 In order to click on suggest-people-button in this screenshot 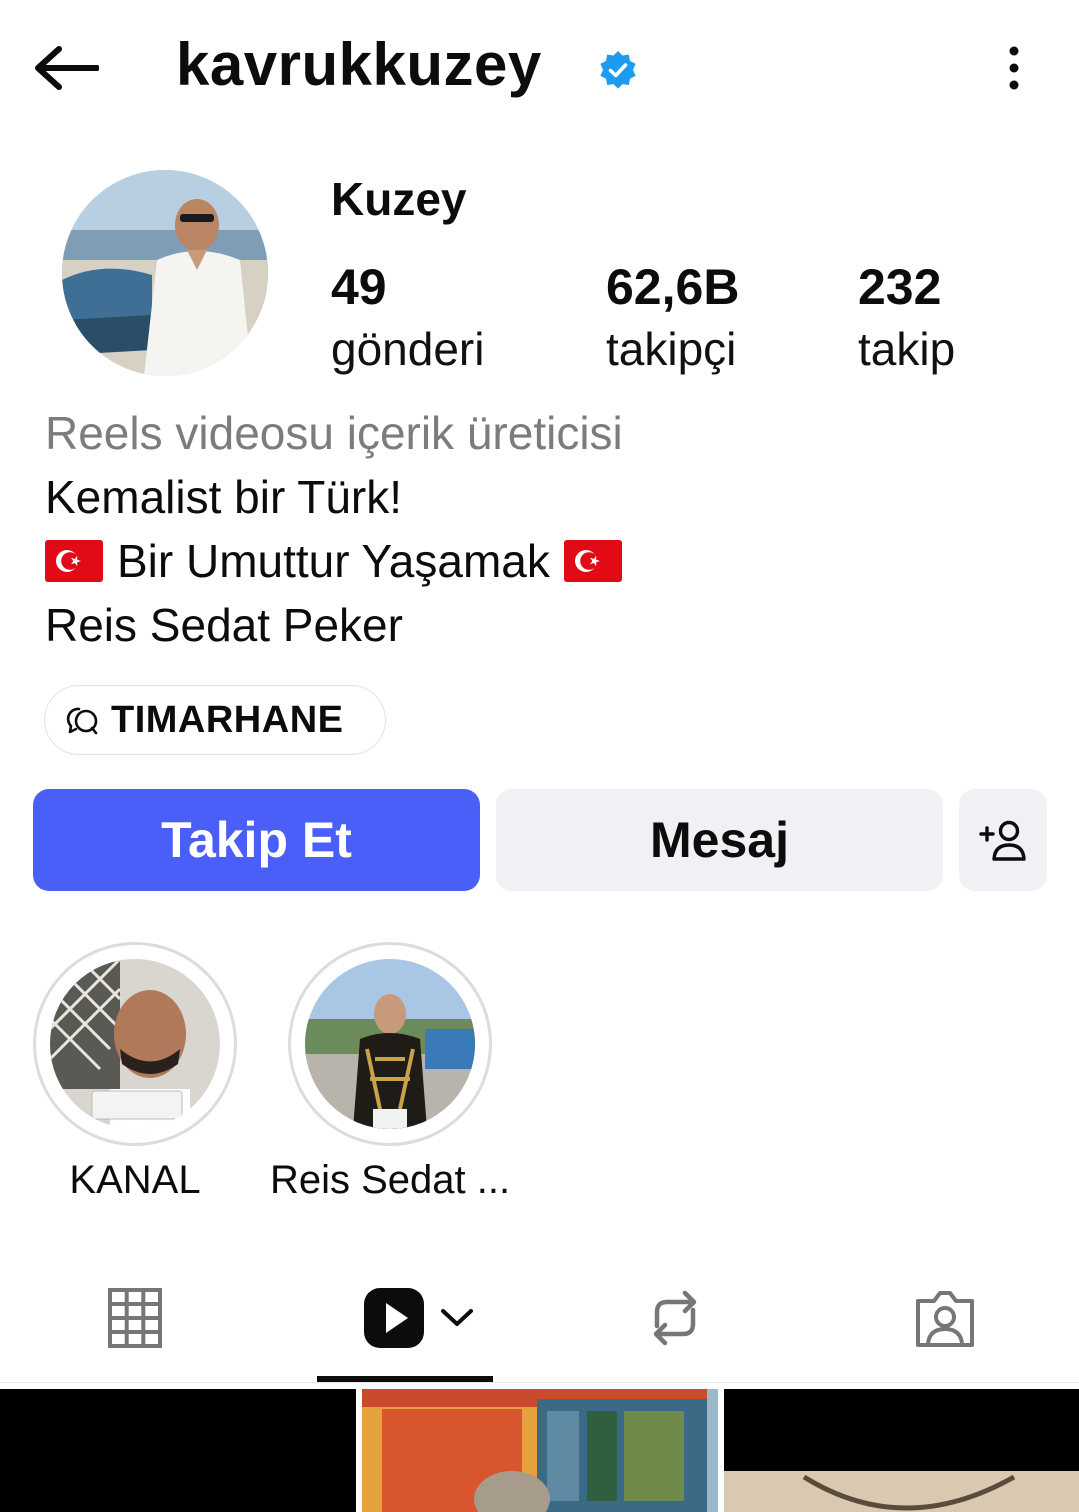, I will do `click(1003, 840)`.